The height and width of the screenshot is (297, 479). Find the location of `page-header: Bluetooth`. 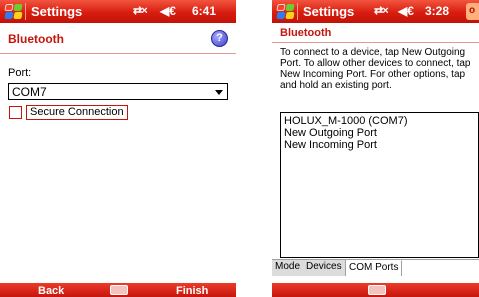

page-header: Bluetooth is located at coordinates (375, 33).